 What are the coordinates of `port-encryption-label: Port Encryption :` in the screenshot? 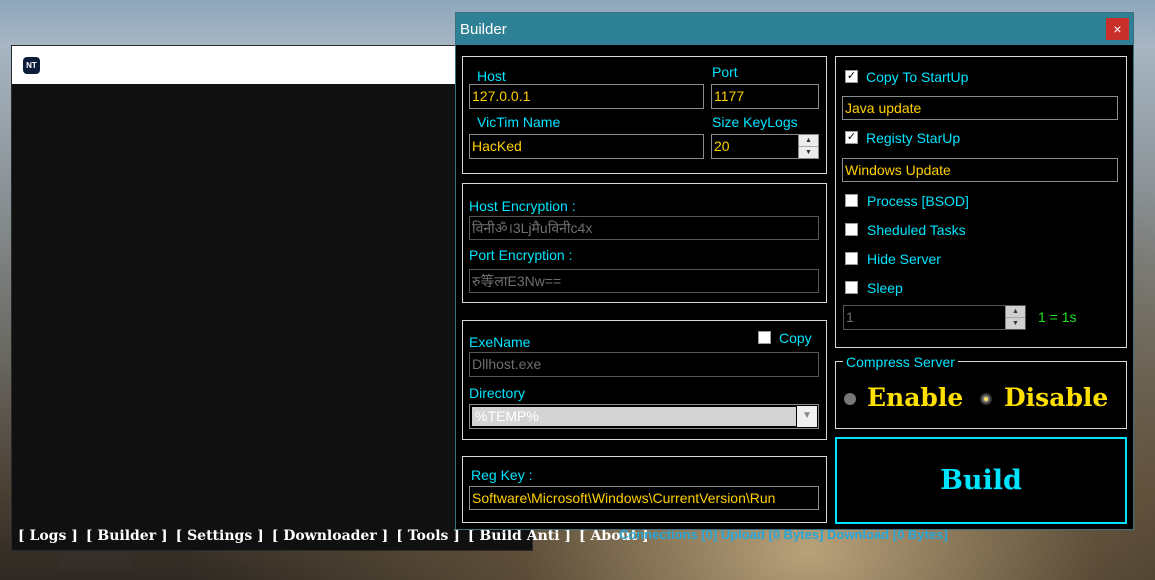 It's located at (521, 255).